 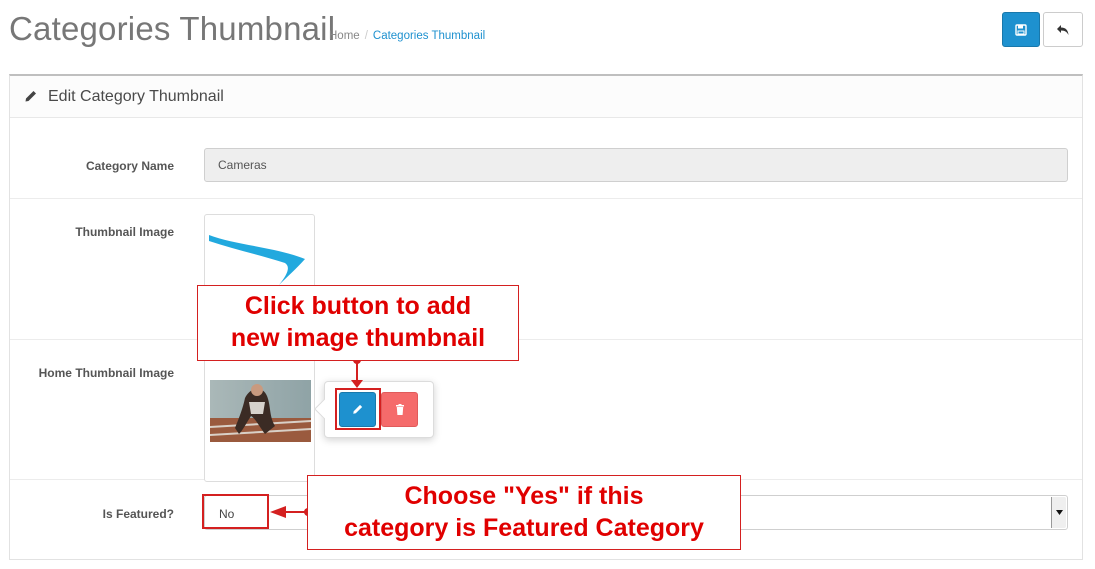 I want to click on featured-callout-line2: category is Featured Category, so click(x=524, y=528).